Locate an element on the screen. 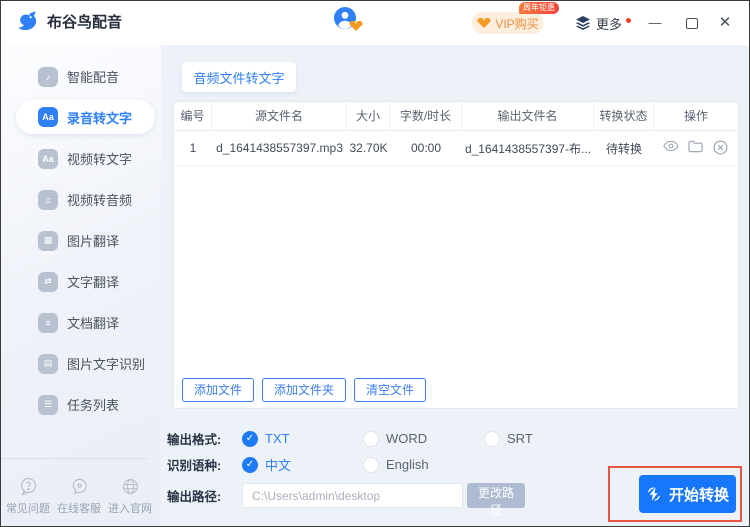  start-convert-label: 开始转换 is located at coordinates (698, 495).